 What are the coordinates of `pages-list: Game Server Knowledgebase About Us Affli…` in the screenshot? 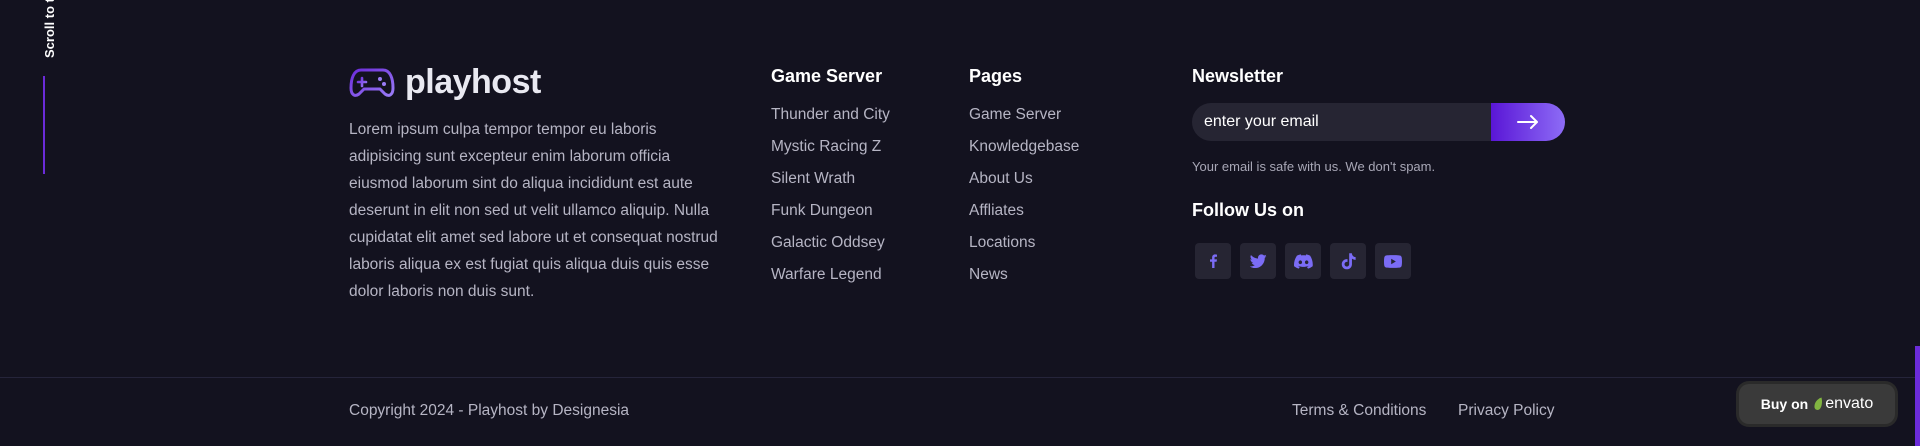 It's located at (1024, 201).